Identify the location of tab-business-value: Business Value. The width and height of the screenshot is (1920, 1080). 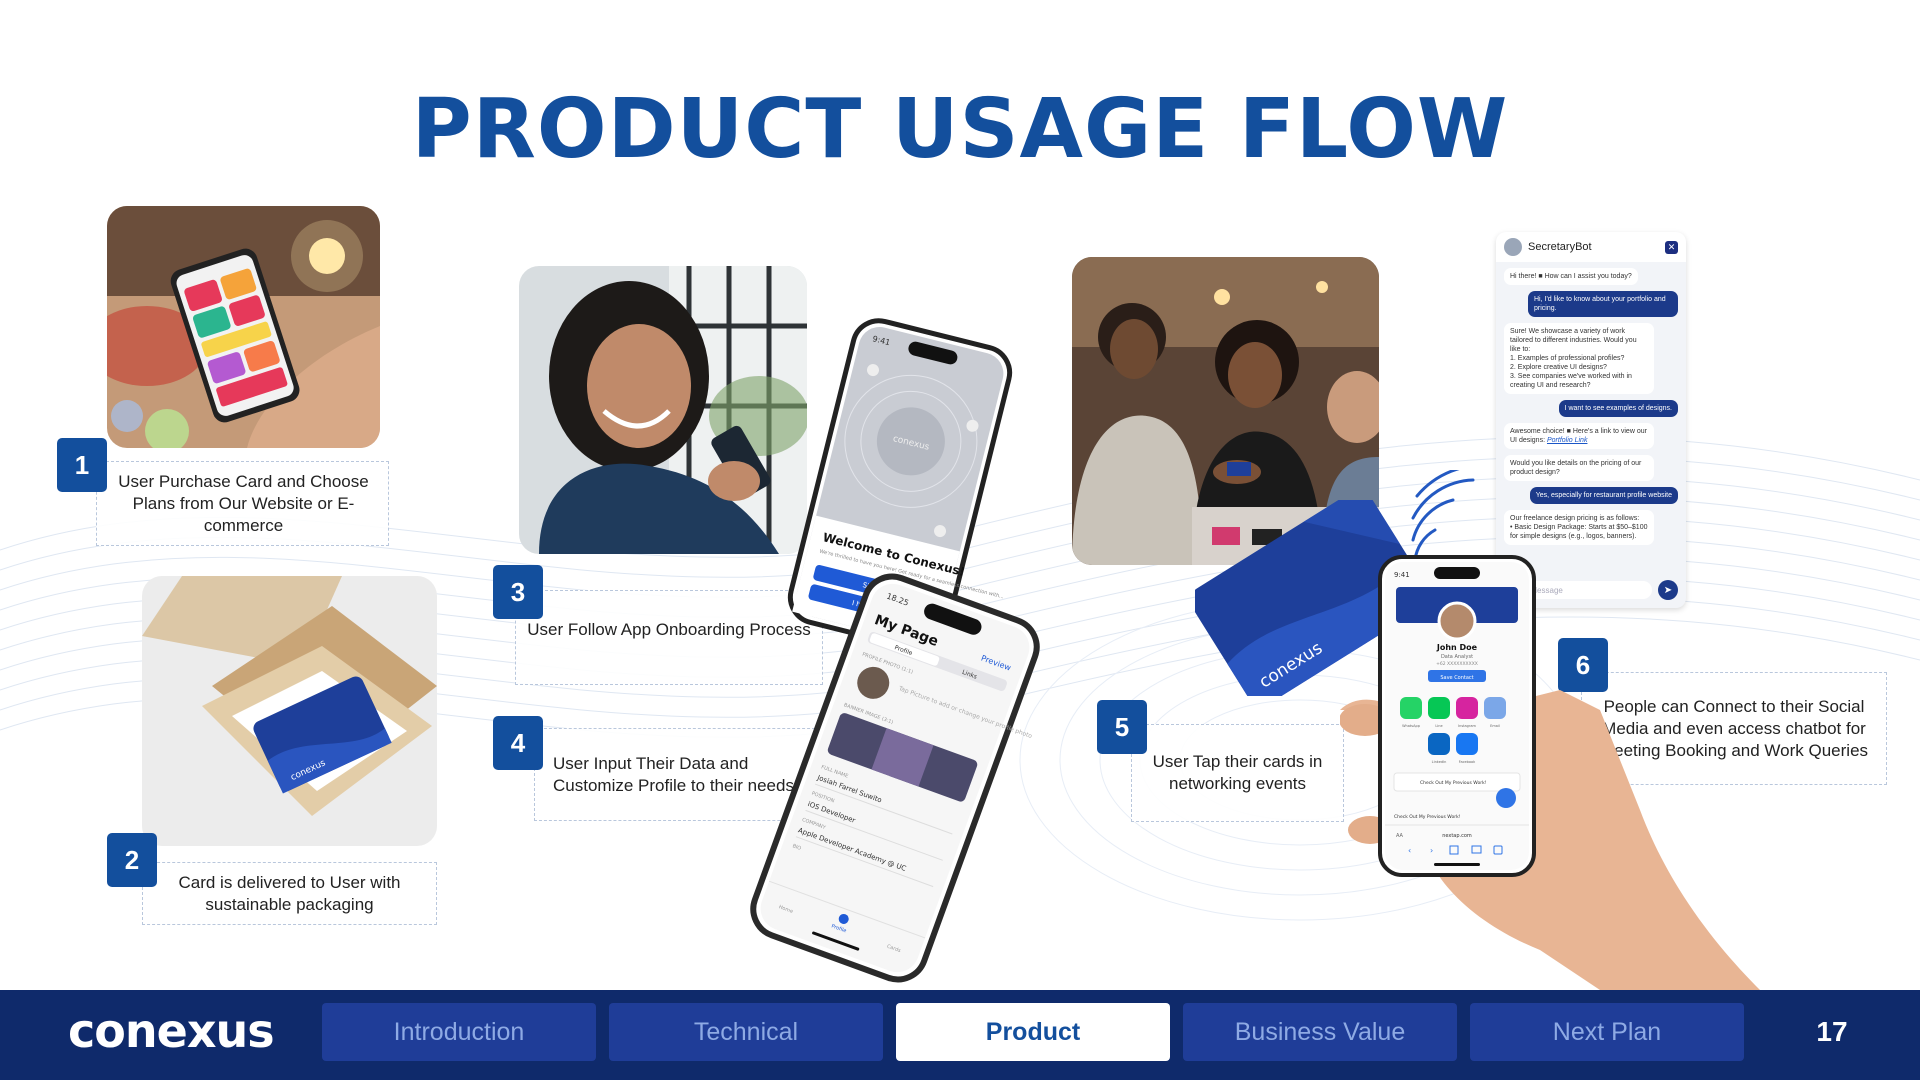
(1320, 1032).